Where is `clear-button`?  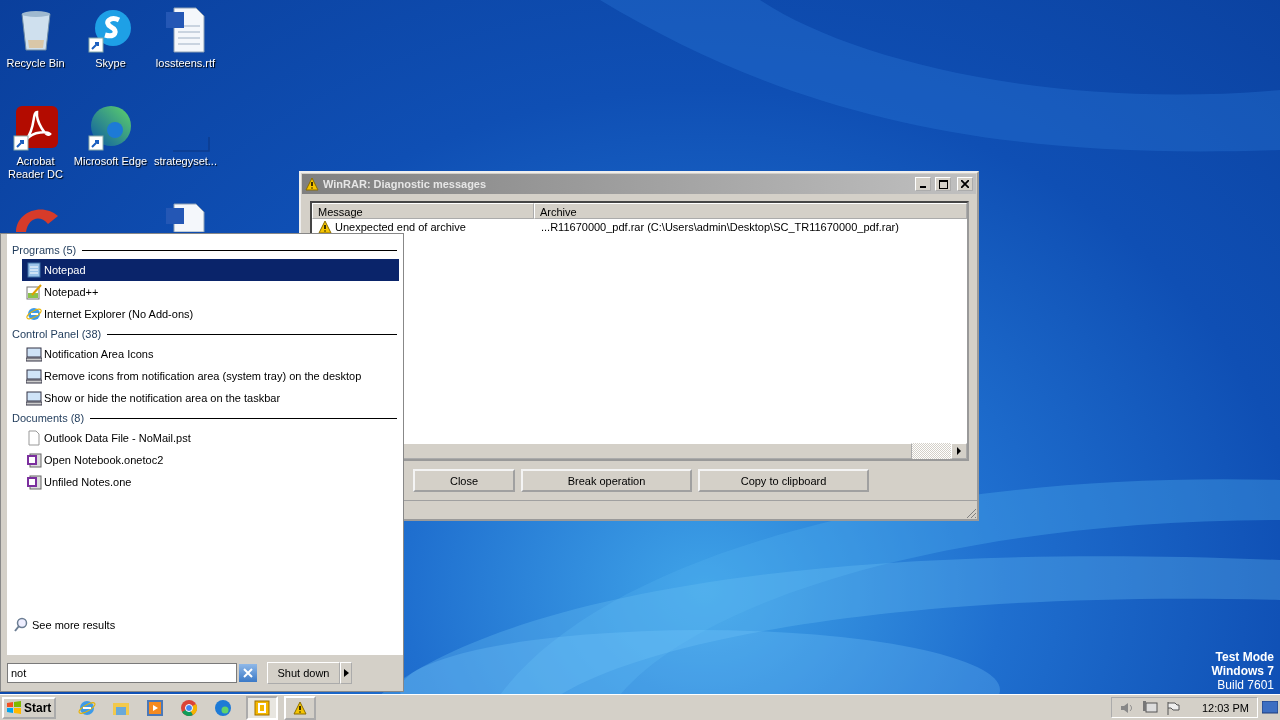
clear-button is located at coordinates (248, 673).